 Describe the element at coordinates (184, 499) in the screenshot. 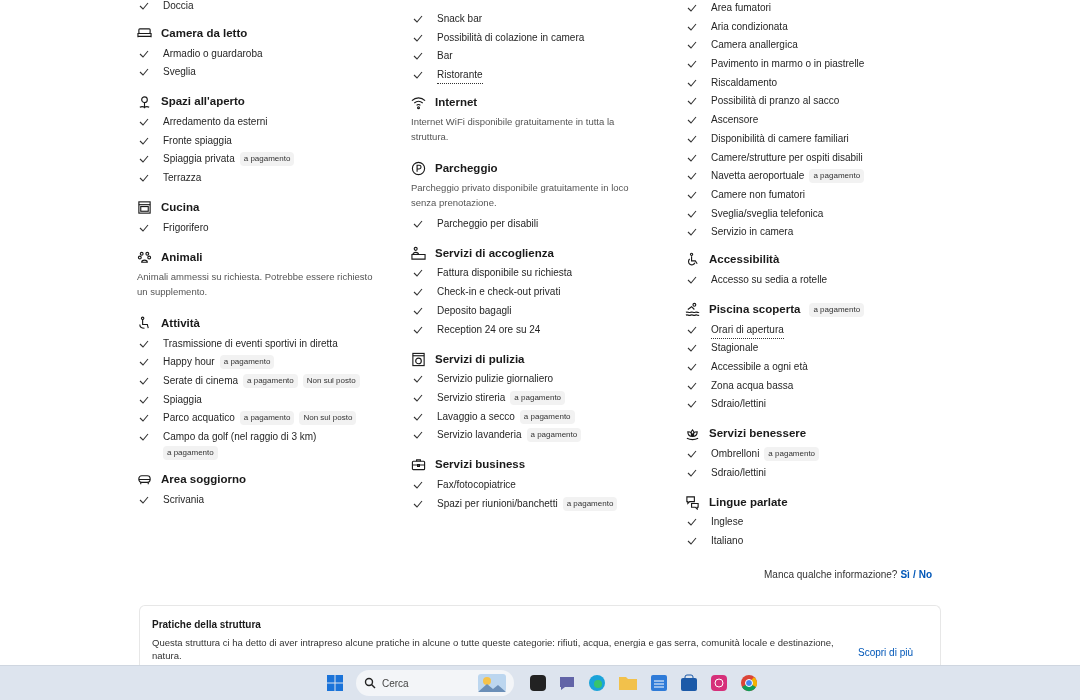

I see `amenity-label: Scrivania` at that location.